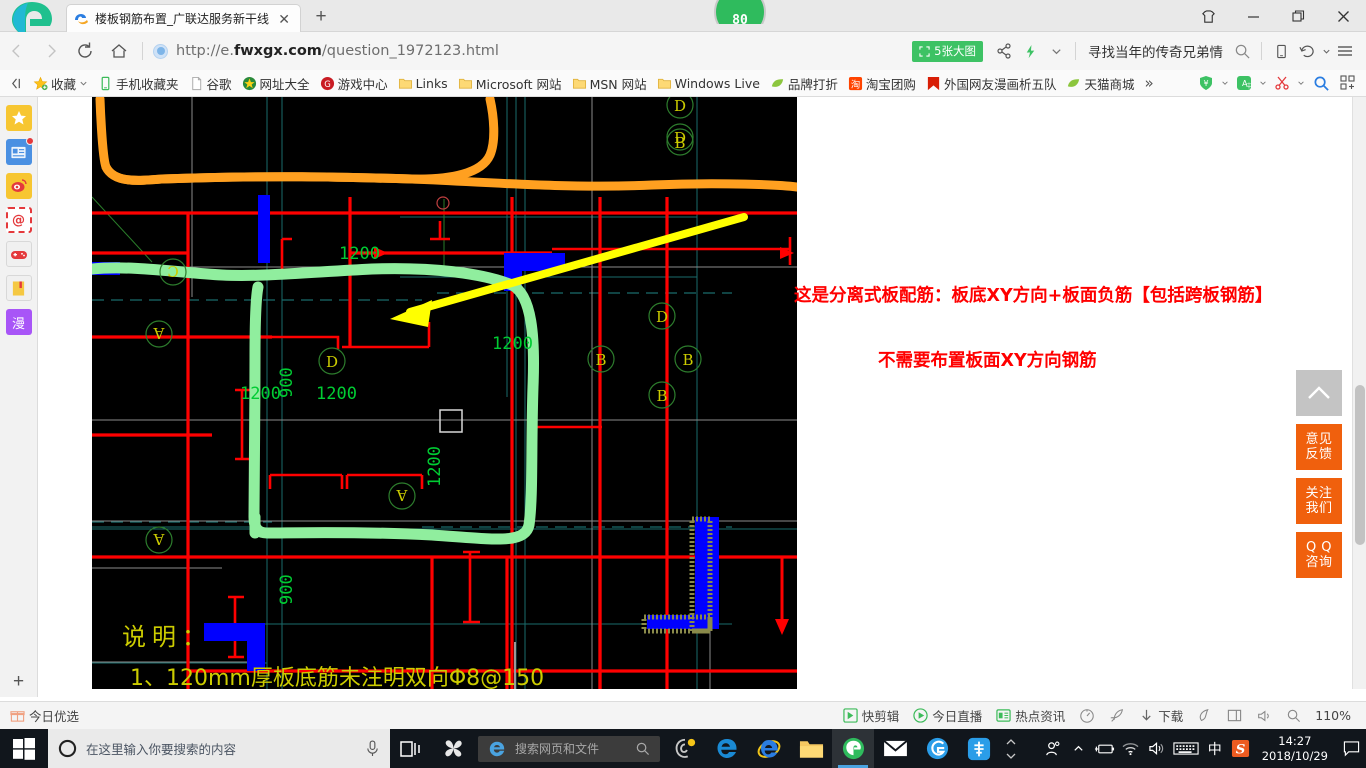 Image resolution: width=1366 pixels, height=768 pixels. I want to click on live-today-button: 今日直播, so click(947, 715).